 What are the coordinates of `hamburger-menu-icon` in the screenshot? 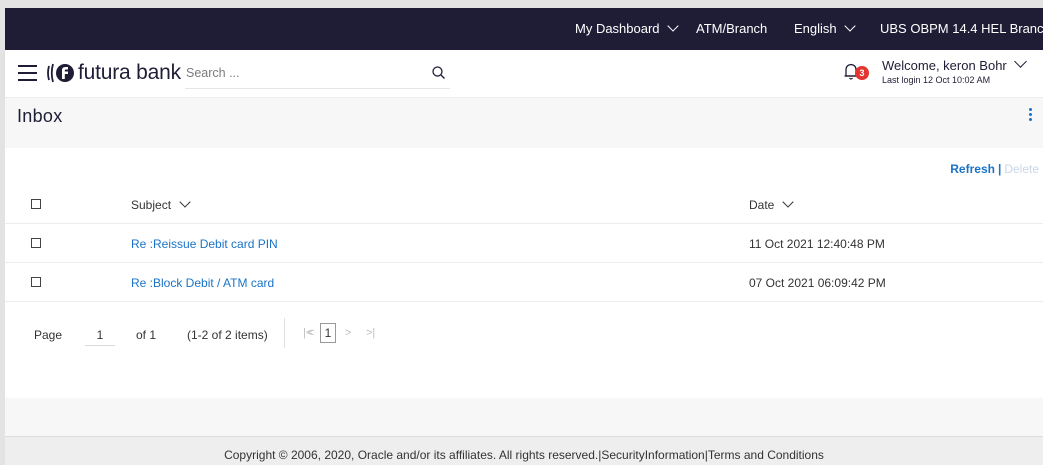 It's located at (27, 73).